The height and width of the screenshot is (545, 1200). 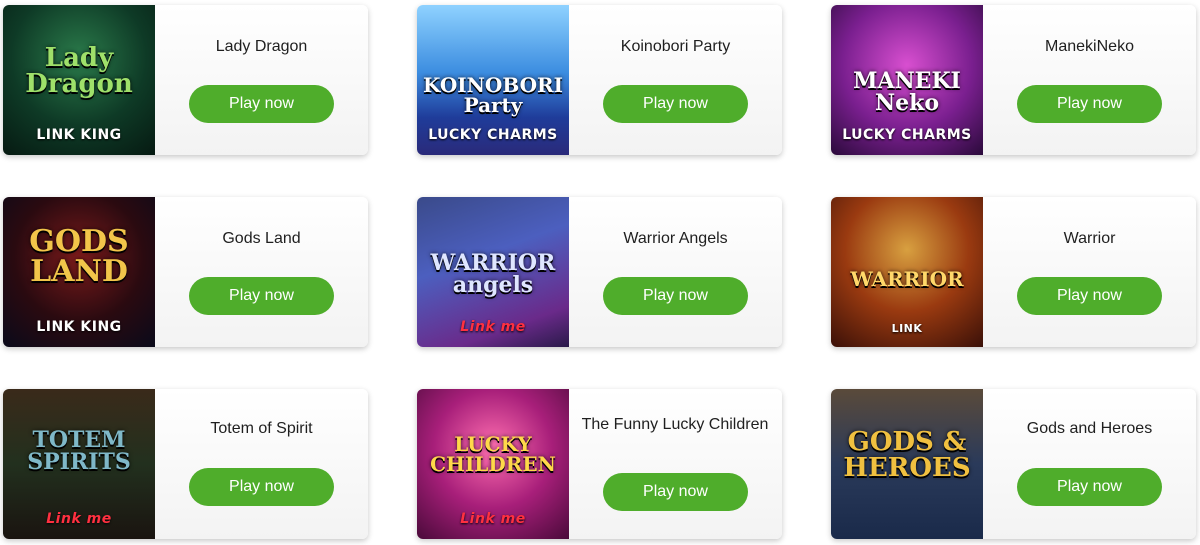 I want to click on game-title: Warrior Angels, so click(x=675, y=238).